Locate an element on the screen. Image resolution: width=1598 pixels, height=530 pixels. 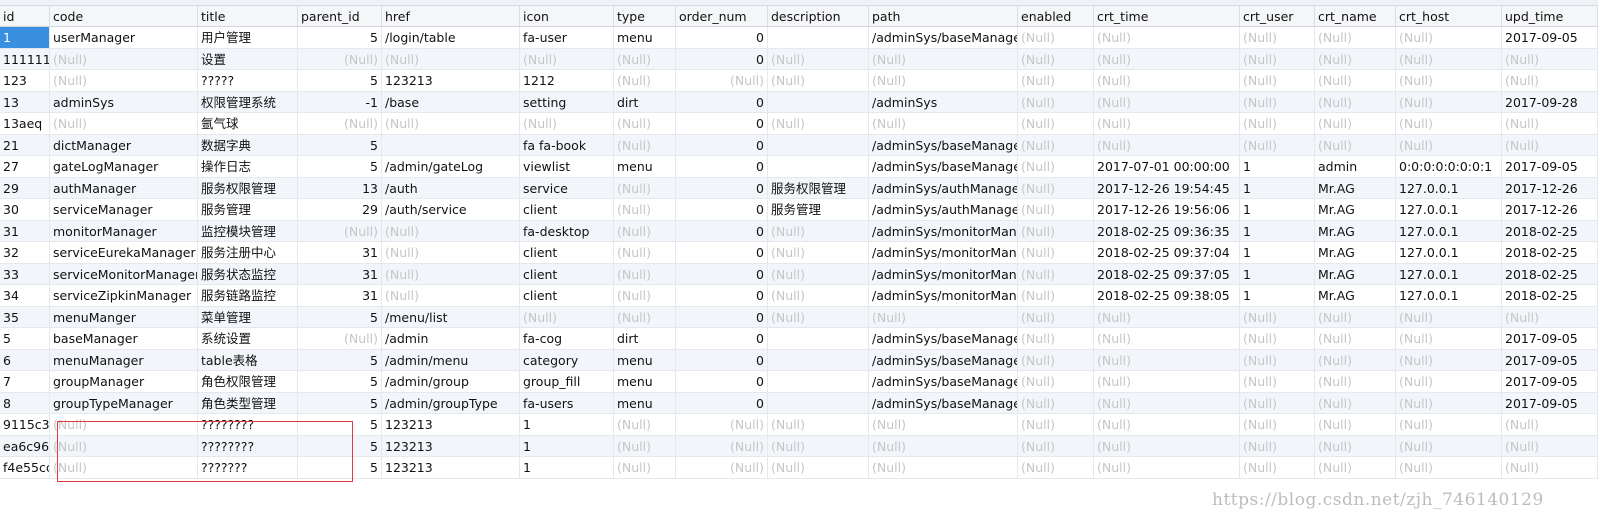
cell-parent-id: (Null) is located at coordinates (340, 339).